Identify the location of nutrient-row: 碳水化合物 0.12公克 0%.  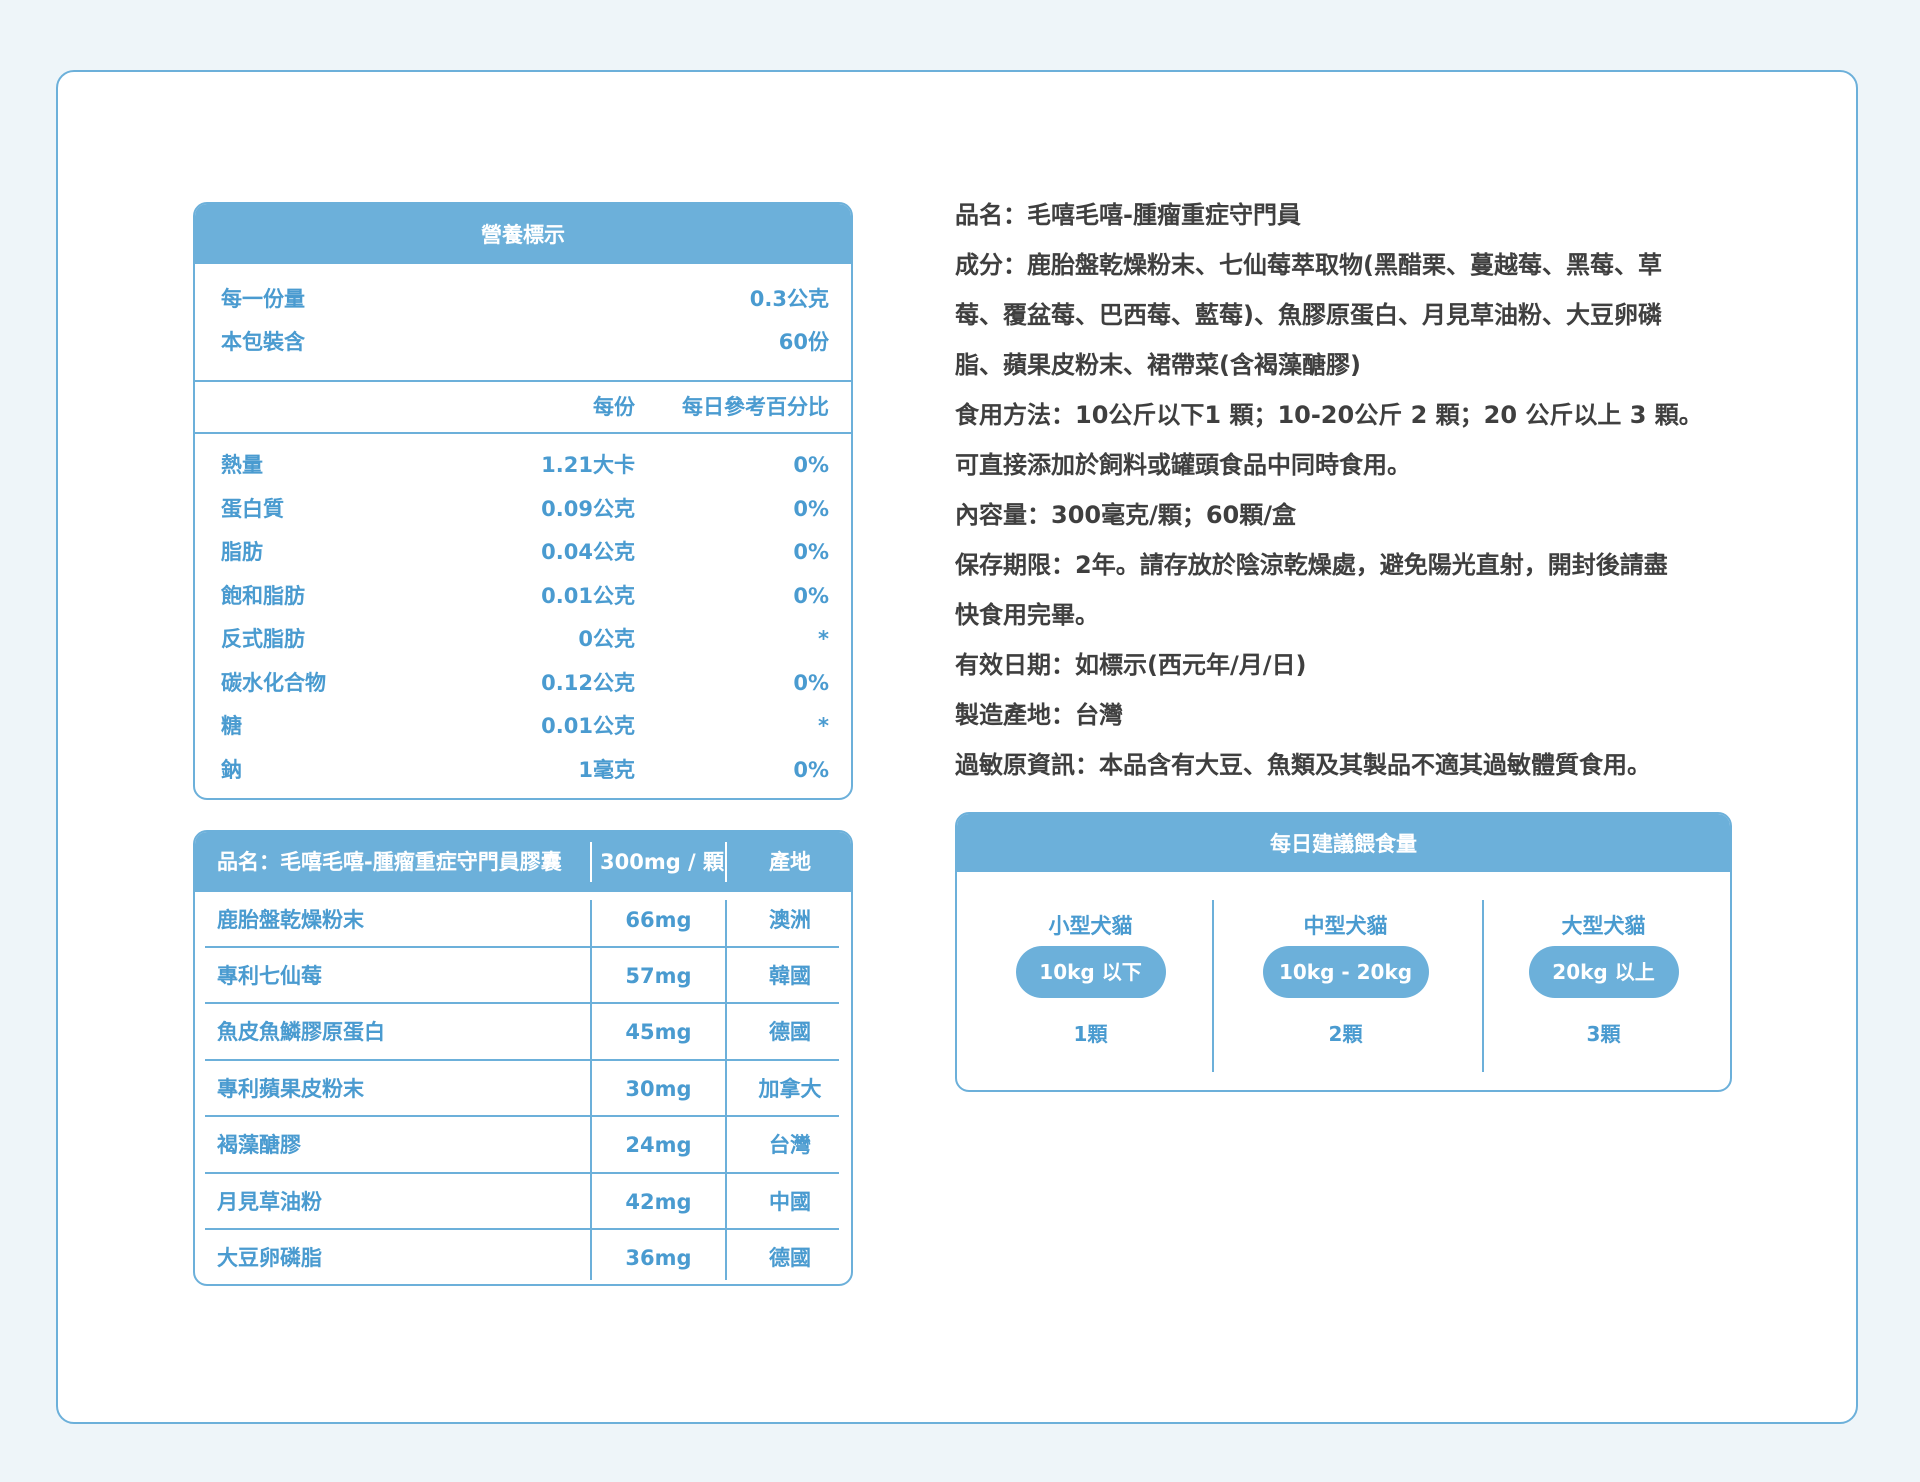
(523, 683).